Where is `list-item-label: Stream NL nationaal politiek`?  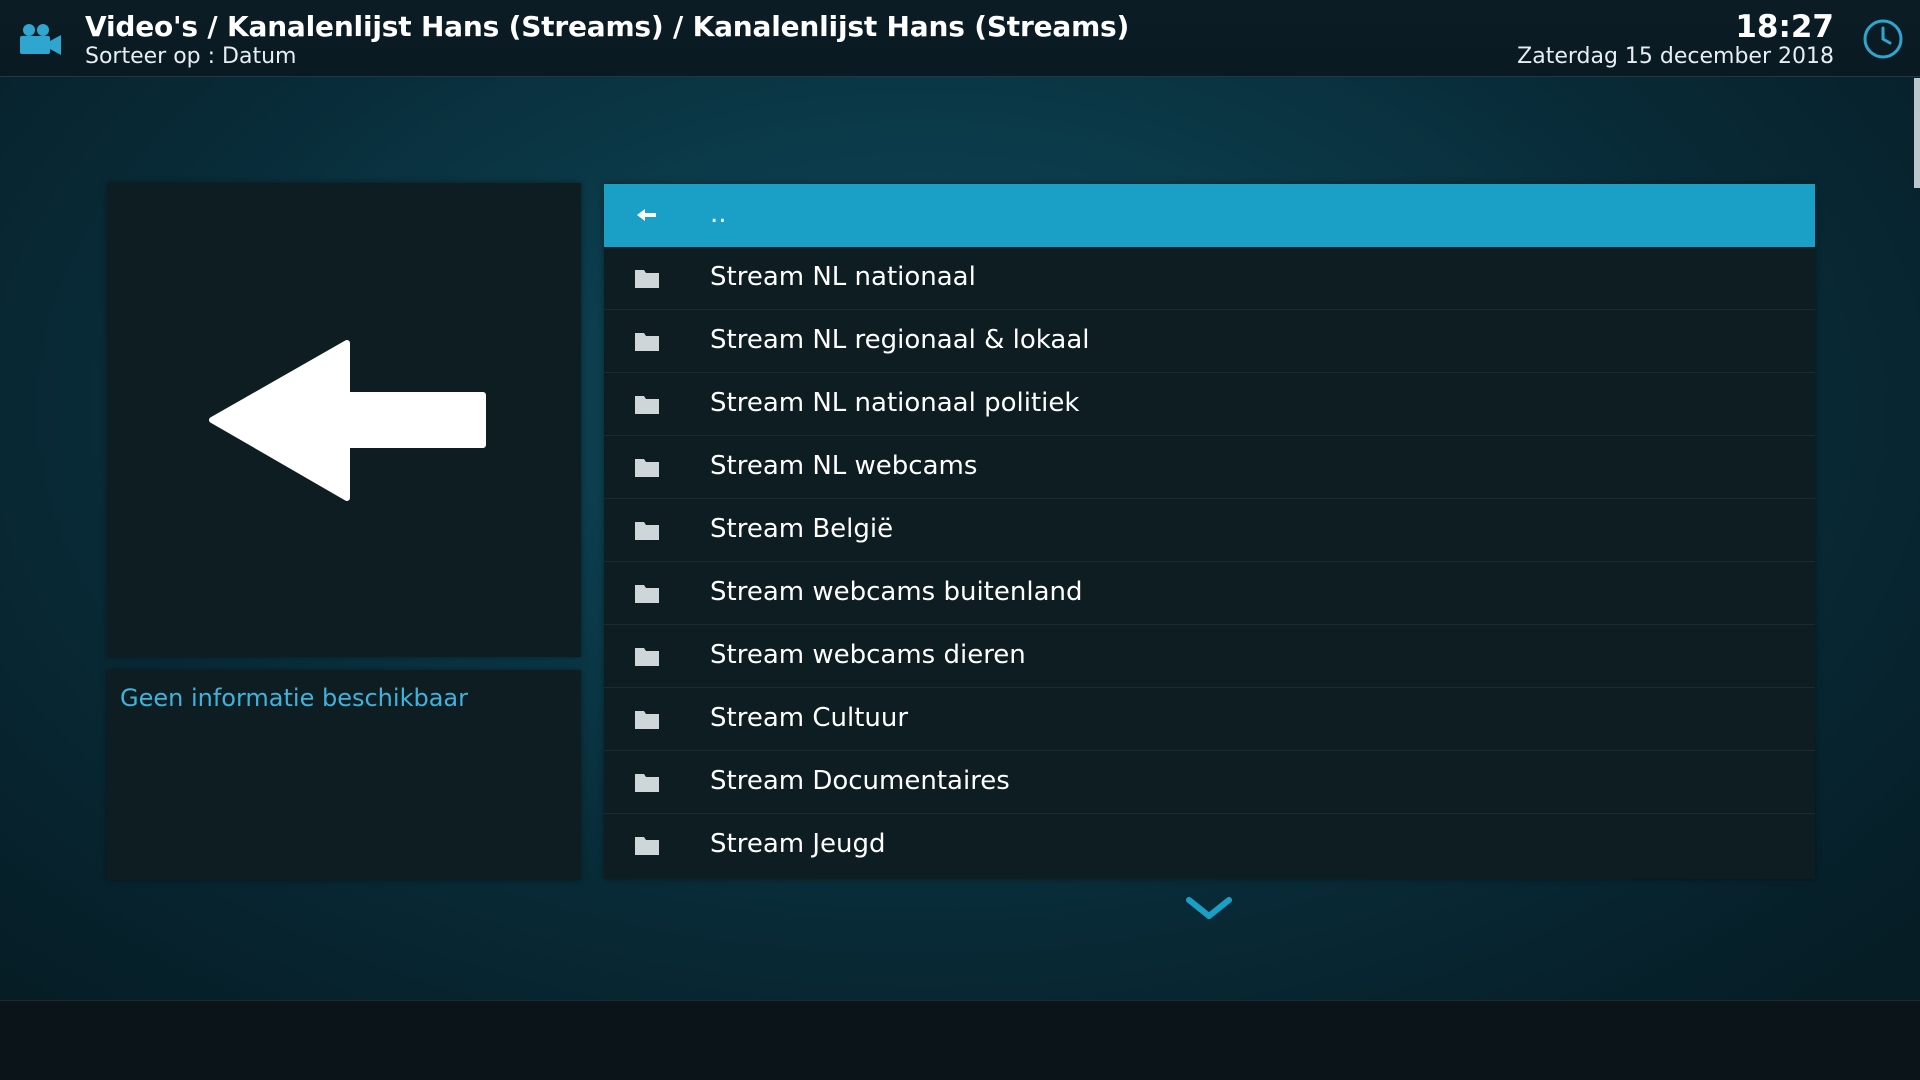 list-item-label: Stream NL nationaal politiek is located at coordinates (895, 403).